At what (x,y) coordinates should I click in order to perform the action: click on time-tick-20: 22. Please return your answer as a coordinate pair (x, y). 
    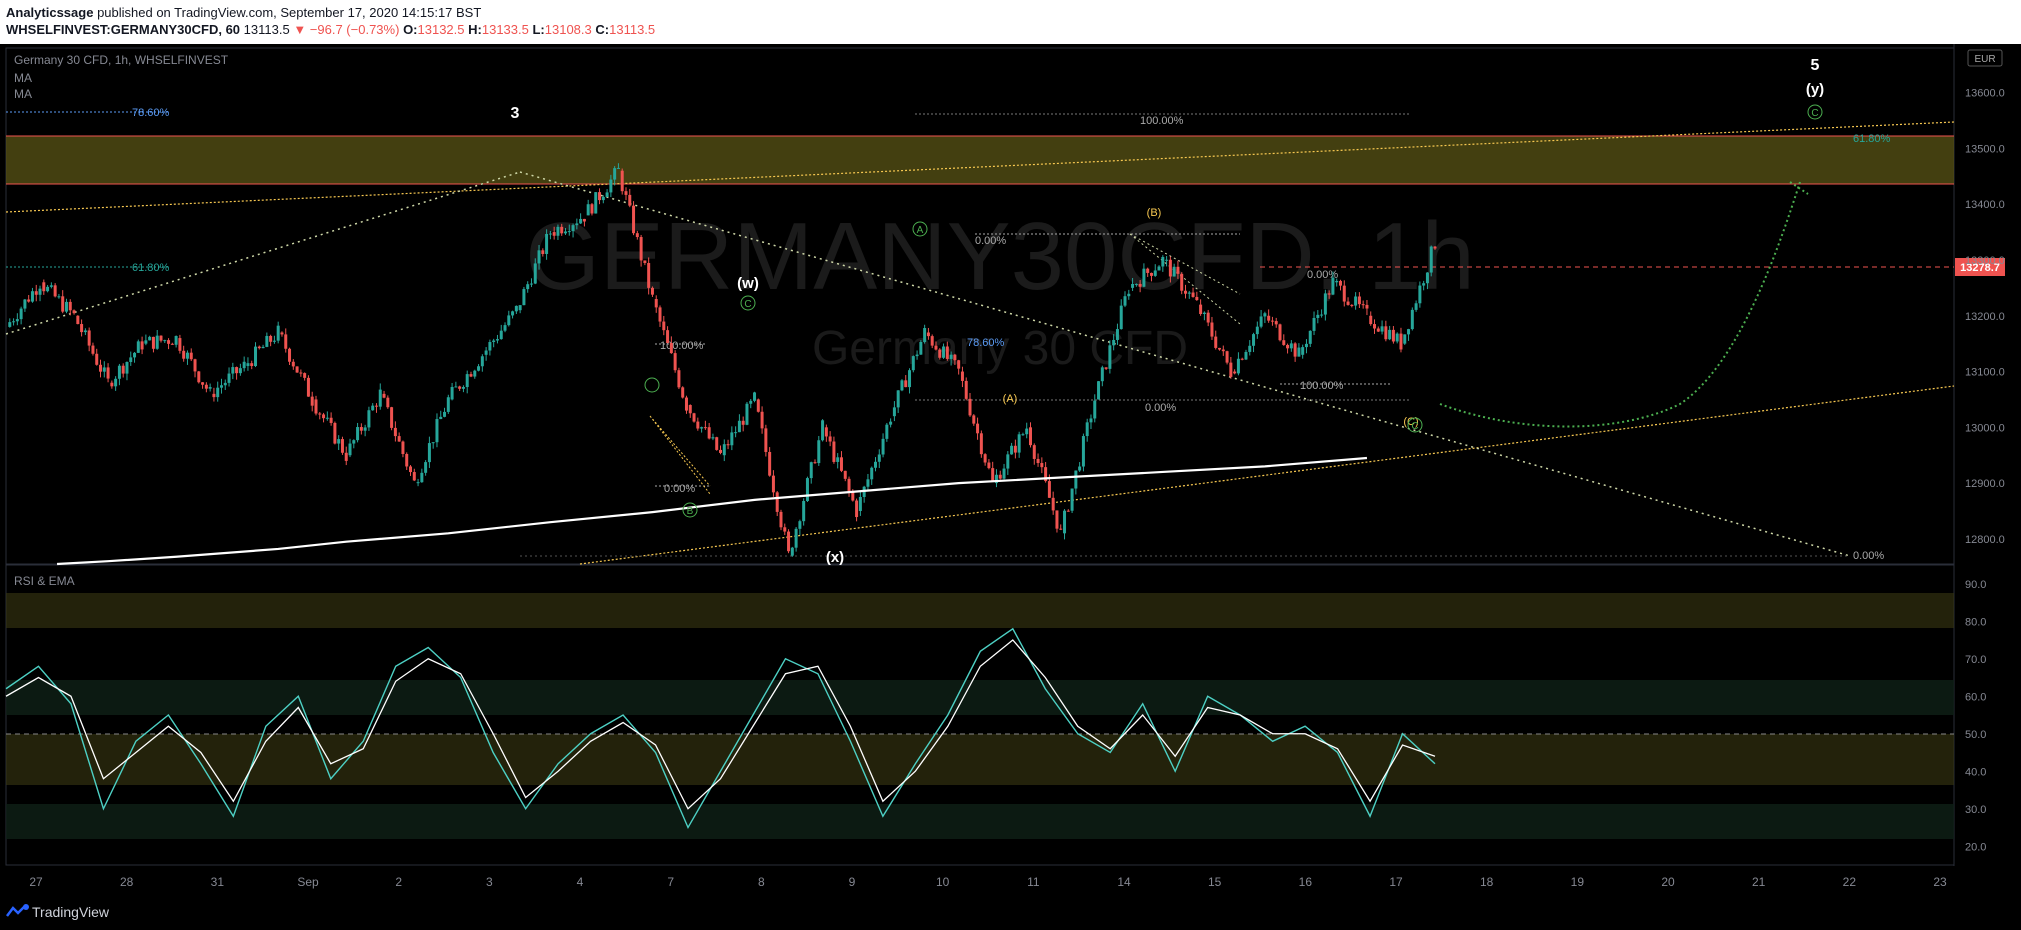
    Looking at the image, I should click on (1850, 882).